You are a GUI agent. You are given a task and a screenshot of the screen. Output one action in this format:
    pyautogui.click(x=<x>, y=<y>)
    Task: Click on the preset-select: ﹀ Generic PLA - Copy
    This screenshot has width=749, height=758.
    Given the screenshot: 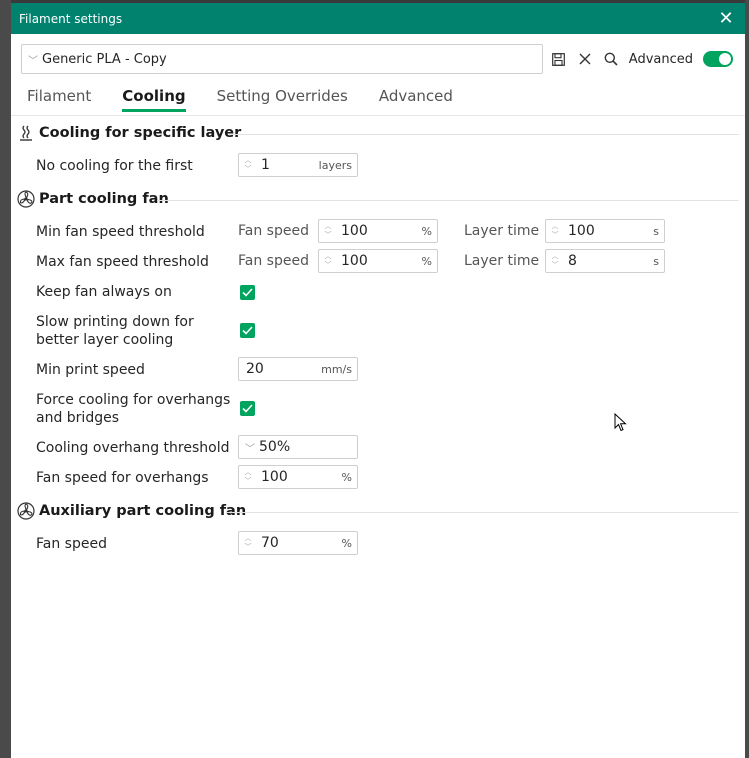 What is the action you would take?
    pyautogui.click(x=282, y=59)
    